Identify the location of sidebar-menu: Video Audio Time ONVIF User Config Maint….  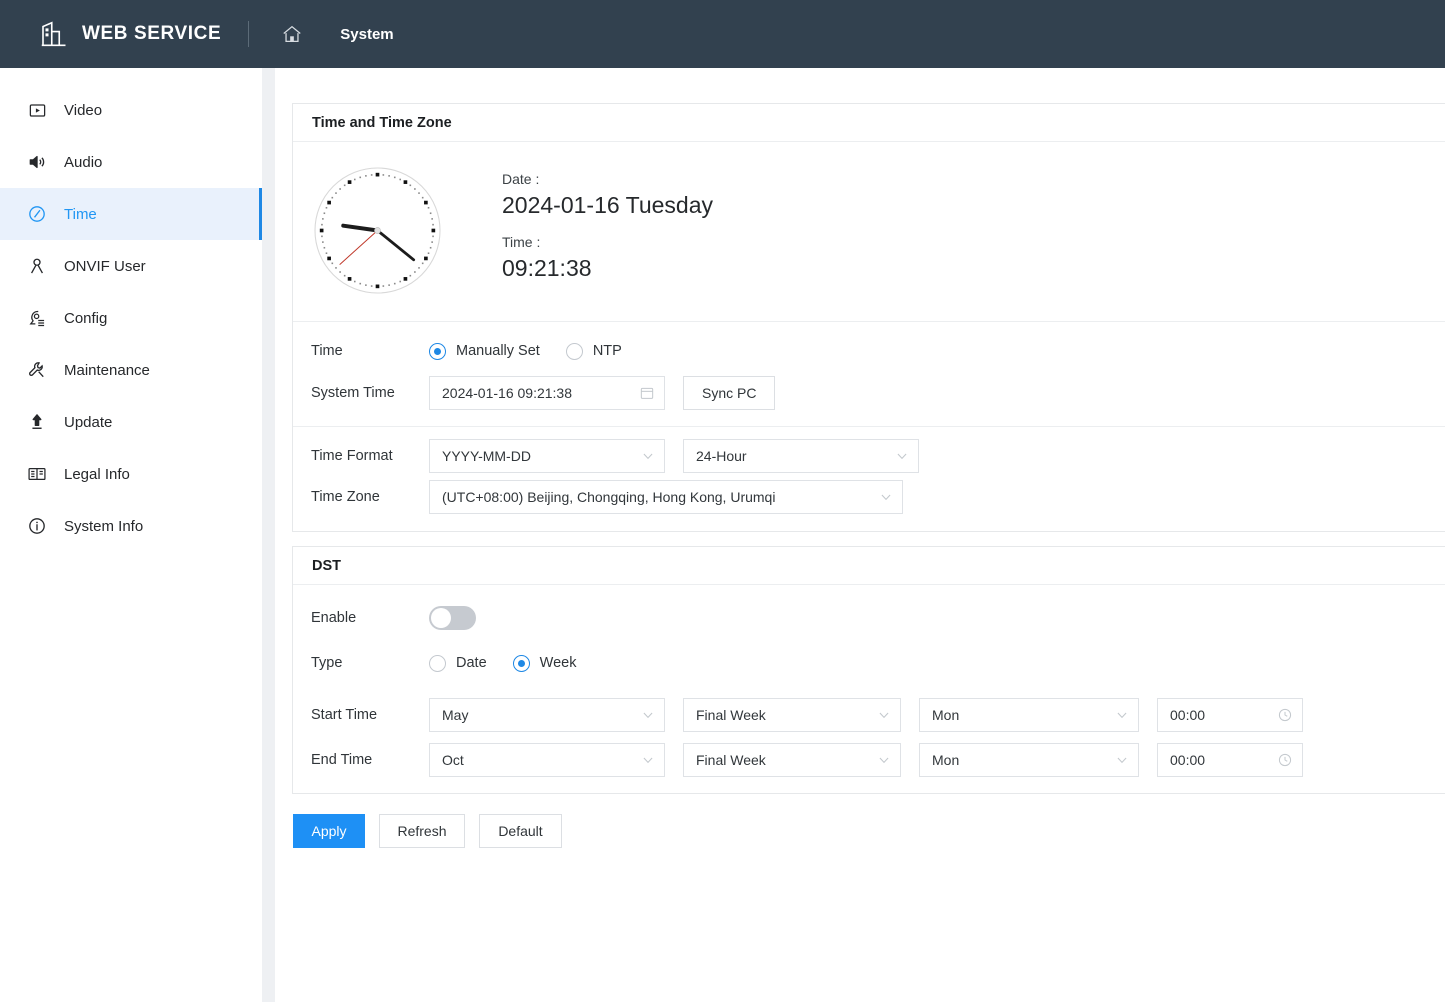
(131, 310).